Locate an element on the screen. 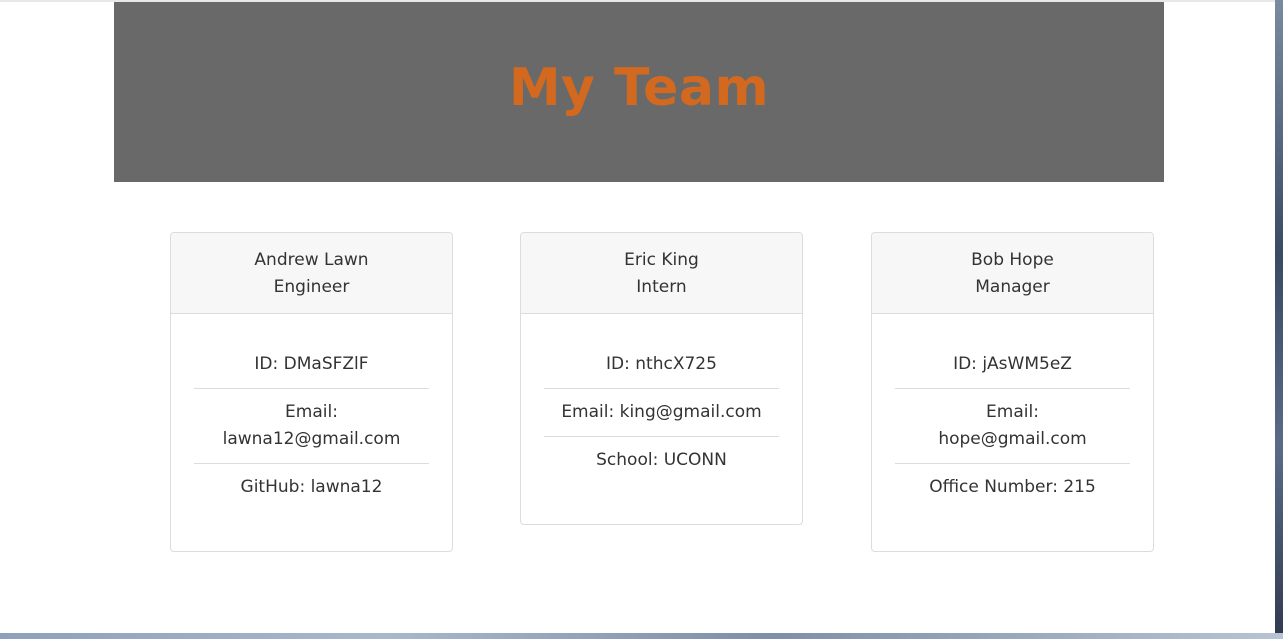 This screenshot has width=1283, height=639. employee-school: School: UCONN is located at coordinates (661, 460).